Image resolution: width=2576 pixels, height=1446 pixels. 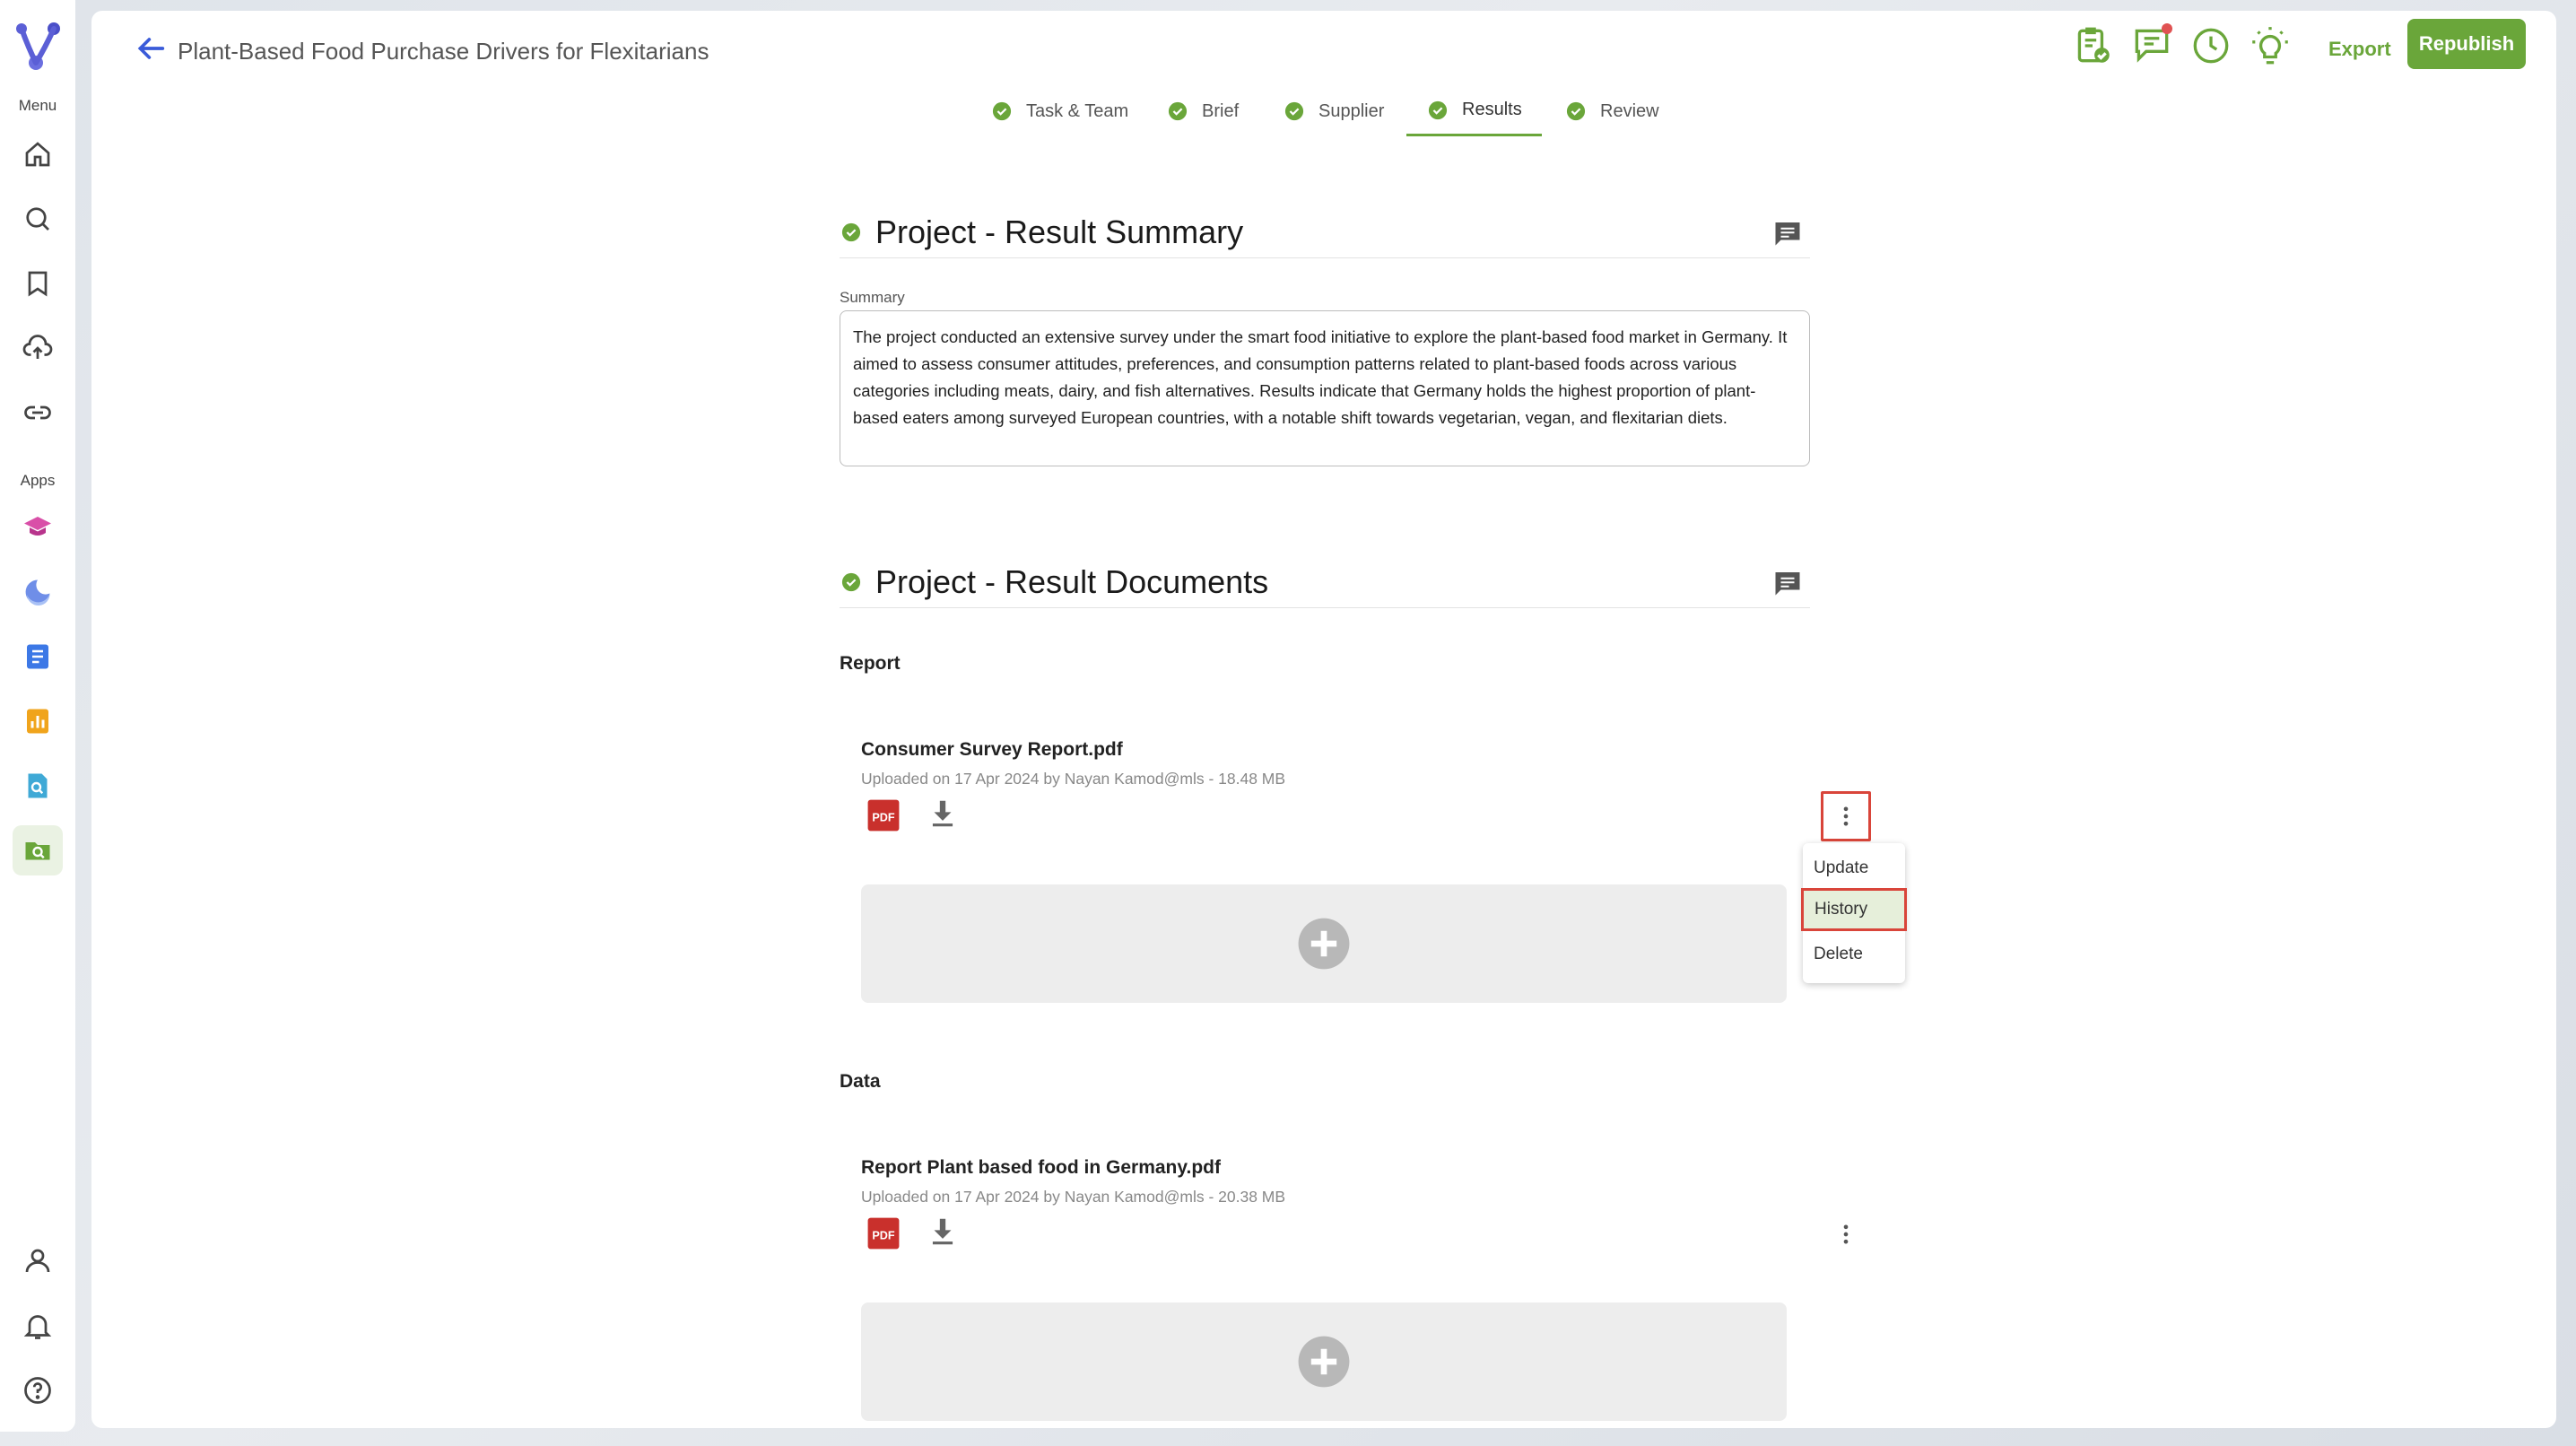 What do you see at coordinates (2151, 44) in the screenshot?
I see `chat-icon` at bounding box center [2151, 44].